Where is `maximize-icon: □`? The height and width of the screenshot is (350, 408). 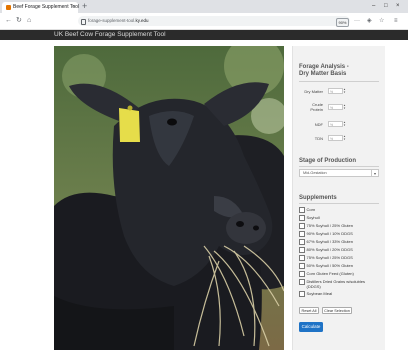 maximize-icon: □ is located at coordinates (386, 6).